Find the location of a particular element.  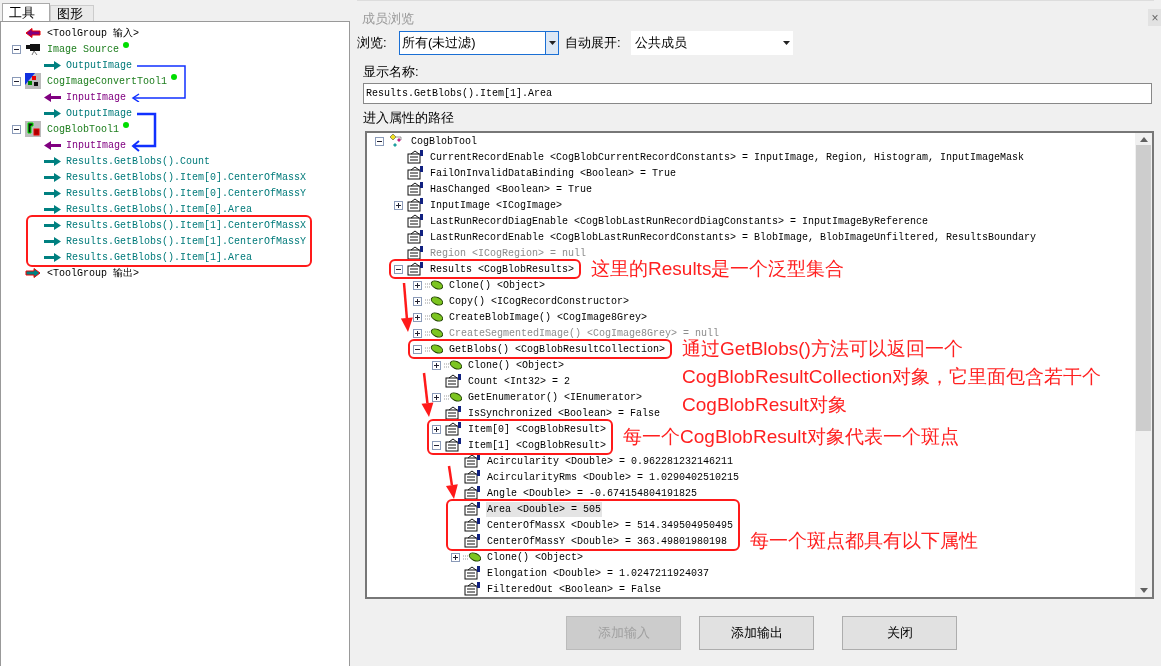

dialog-button: 添加输出 is located at coordinates (756, 633).